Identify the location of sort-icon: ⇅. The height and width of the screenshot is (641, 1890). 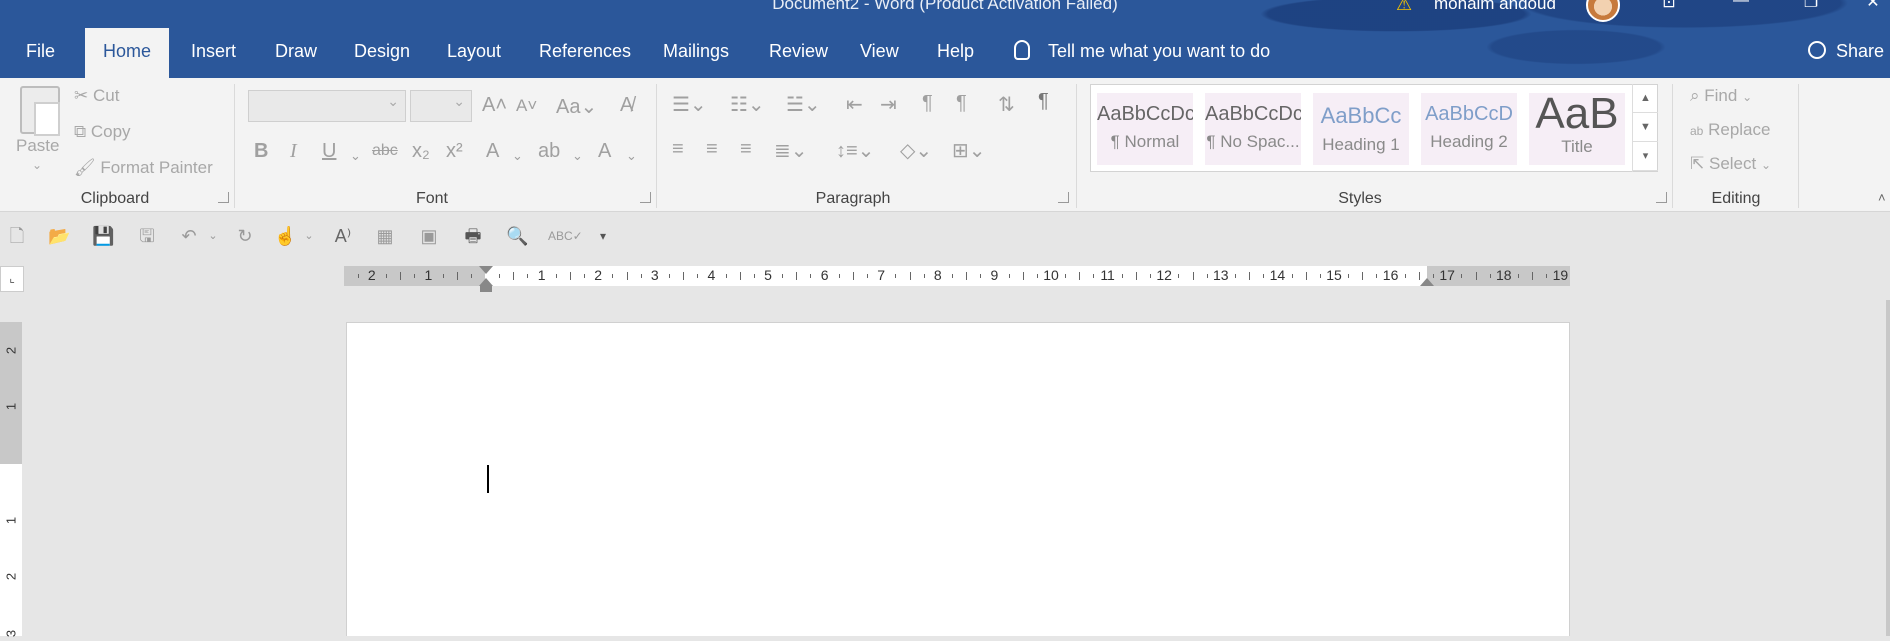
(1006, 104).